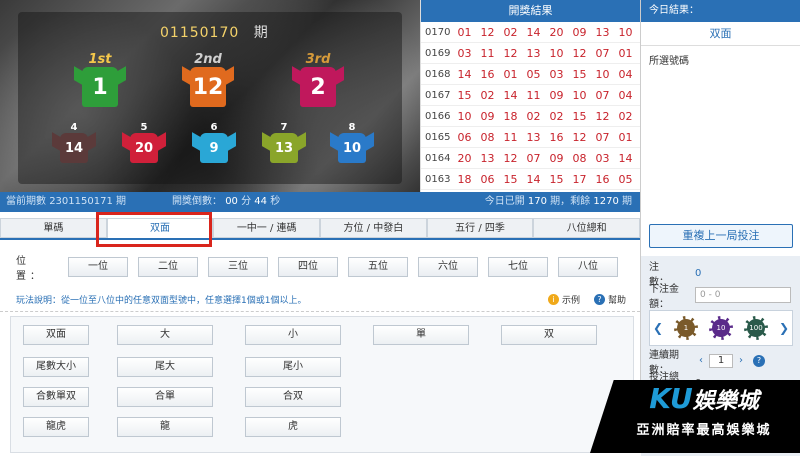 The height and width of the screenshot is (456, 800). What do you see at coordinates (480, 228) in the screenshot?
I see `tab-elements: 五行 / 四季` at bounding box center [480, 228].